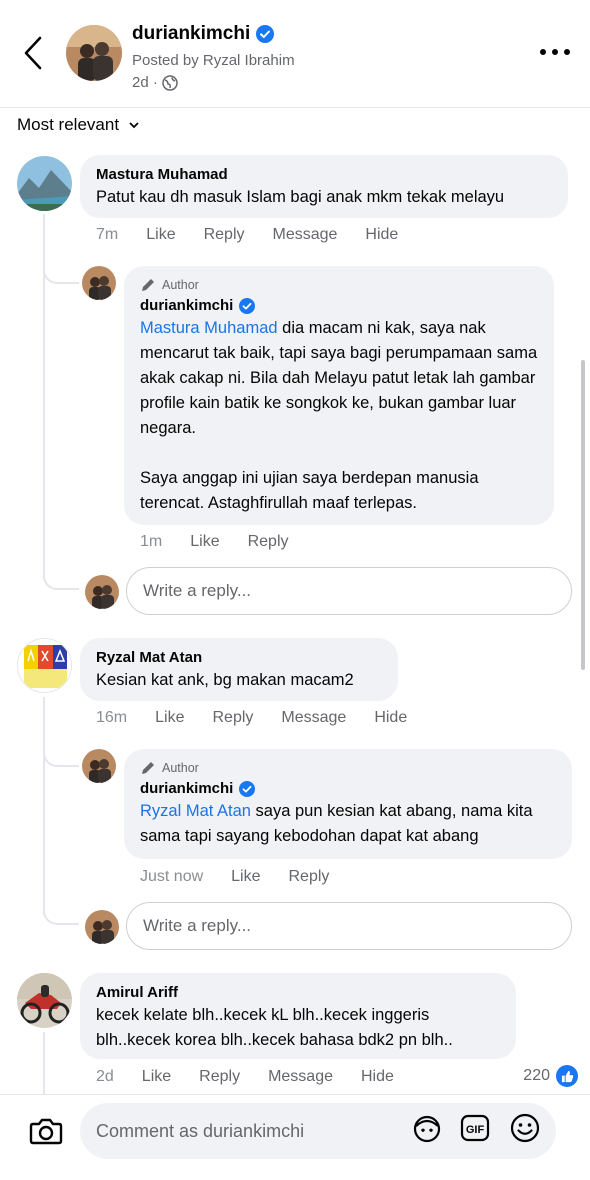  What do you see at coordinates (105, 1076) in the screenshot?
I see `comment-time: 2d` at bounding box center [105, 1076].